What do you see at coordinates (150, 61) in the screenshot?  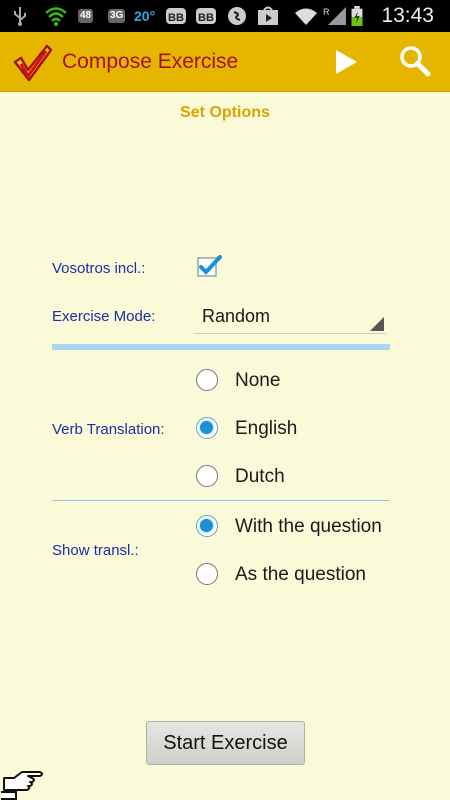 I see `screen-title: Compose Exercise` at bounding box center [150, 61].